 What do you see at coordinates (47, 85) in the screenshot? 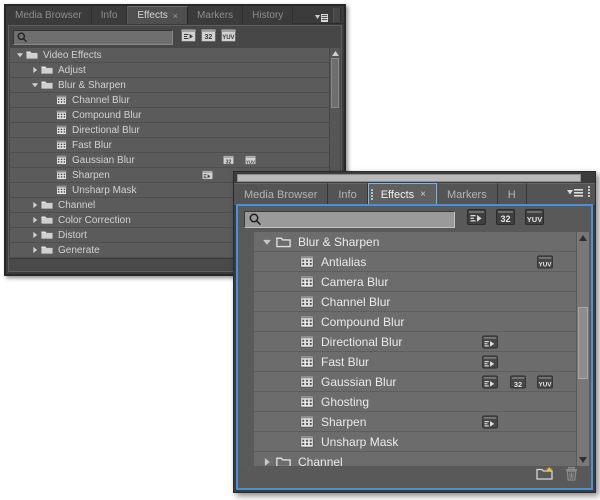
I see `folder-icon` at bounding box center [47, 85].